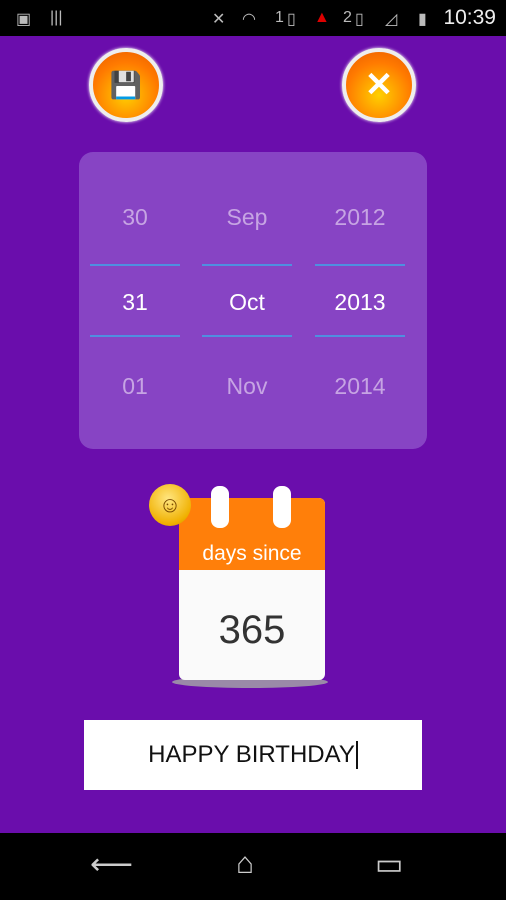 This screenshot has width=506, height=900. Describe the element at coordinates (252, 589) in the screenshot. I see `days-counter-card: days since 365` at that location.